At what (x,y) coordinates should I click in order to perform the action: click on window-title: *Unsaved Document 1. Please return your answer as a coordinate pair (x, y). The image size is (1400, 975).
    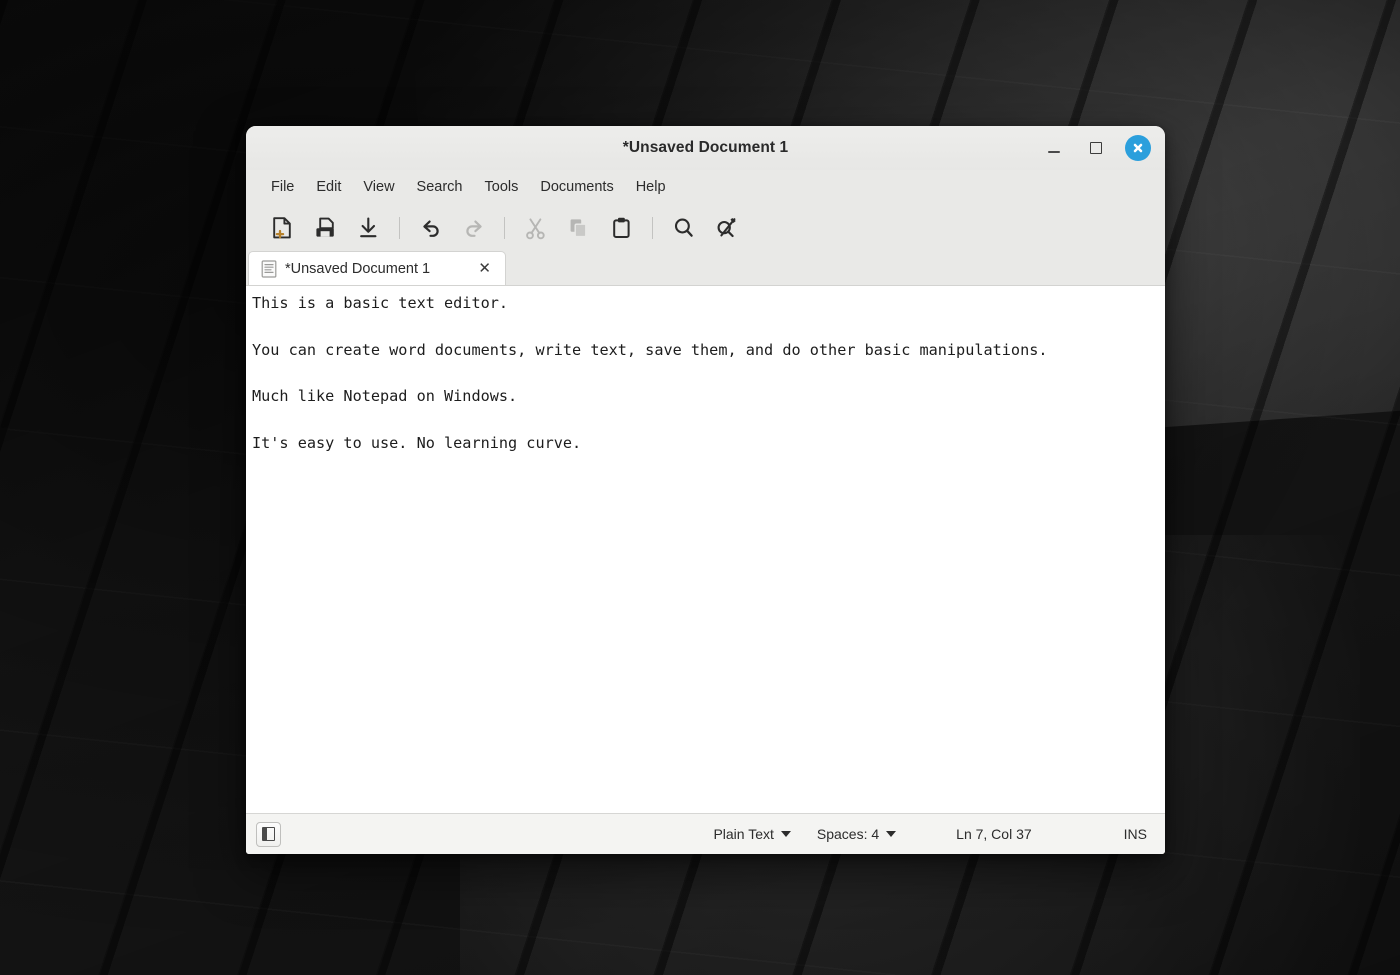
    Looking at the image, I should click on (705, 147).